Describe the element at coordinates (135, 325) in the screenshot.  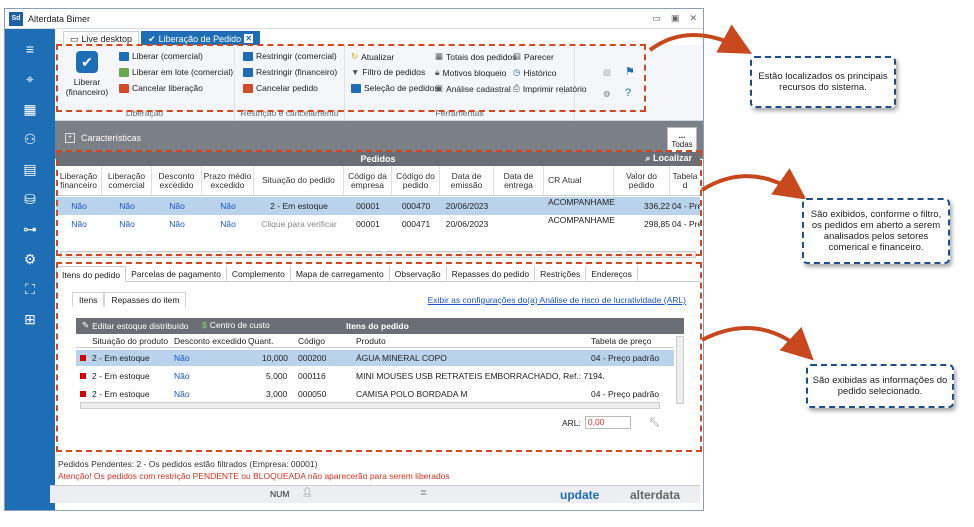
I see `editar-estoque-button: ✎ Editar estoque distribuído` at that location.